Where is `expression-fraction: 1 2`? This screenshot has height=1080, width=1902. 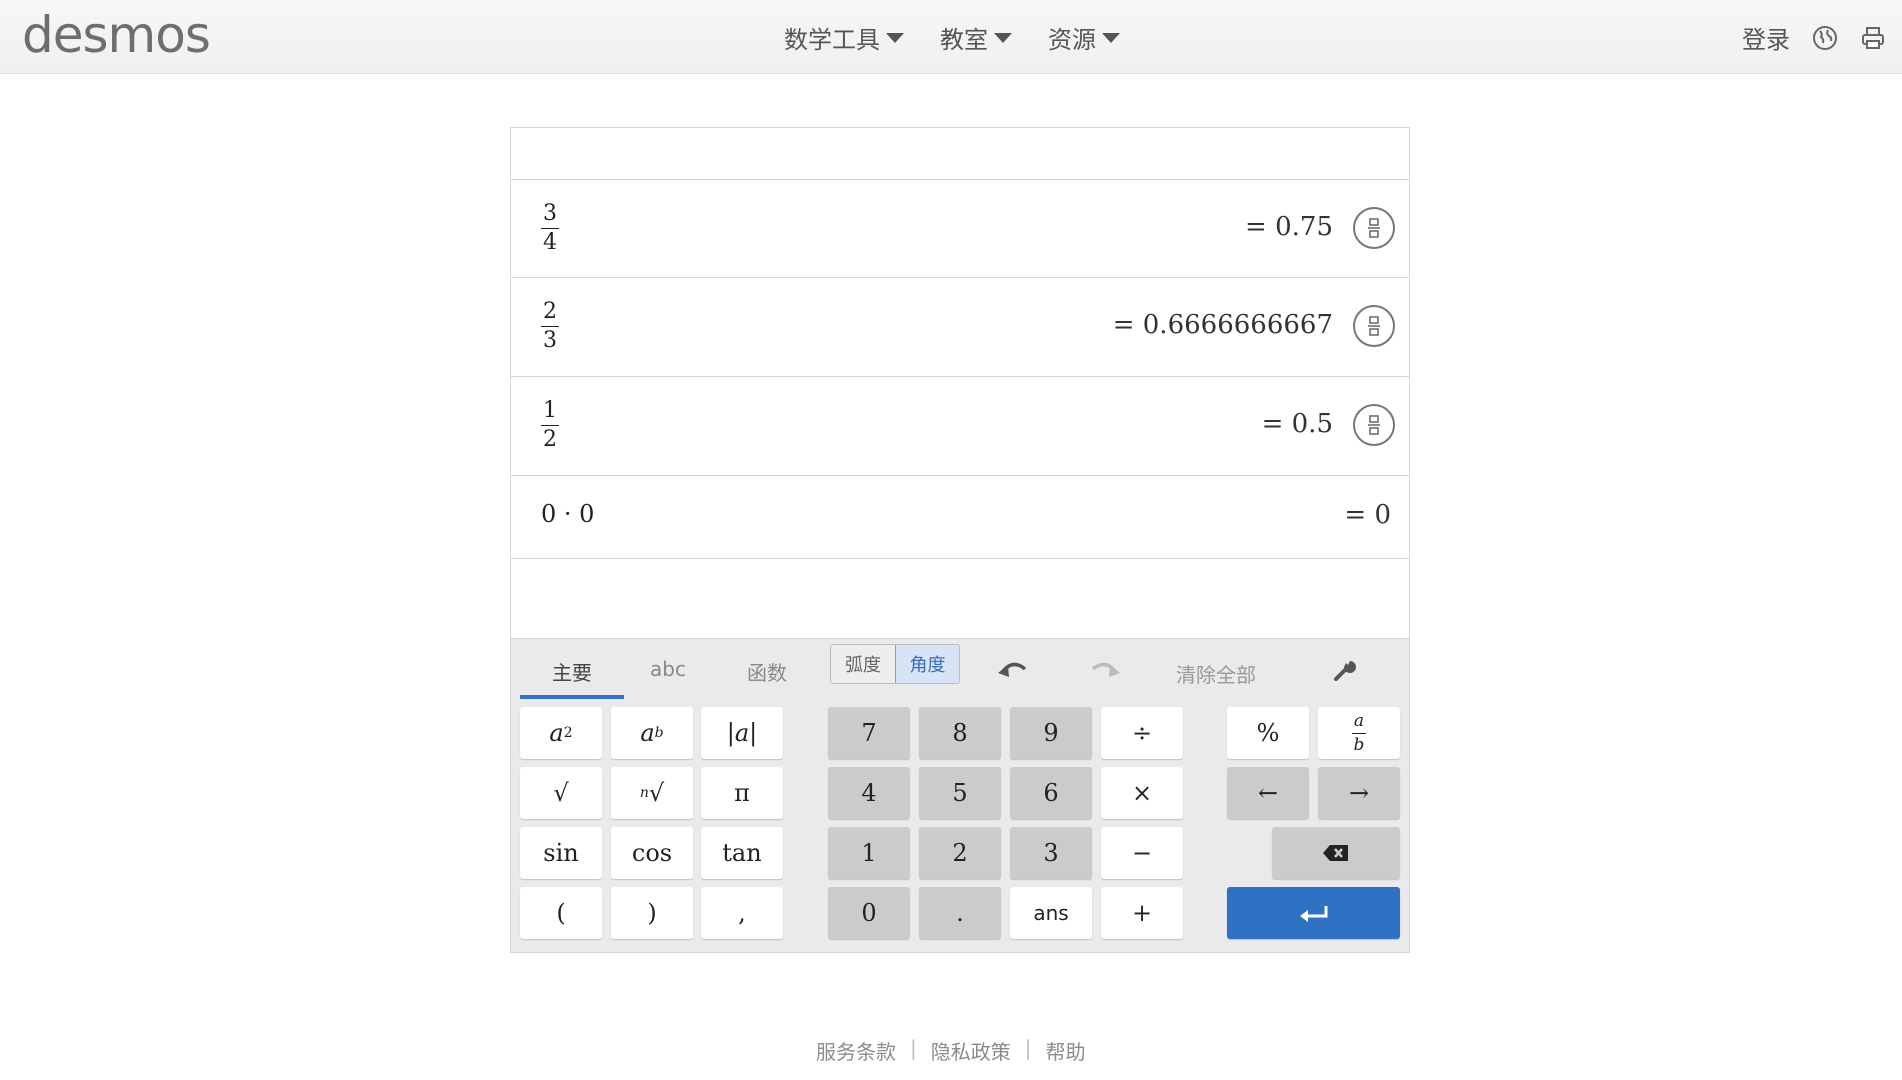 expression-fraction: 1 2 is located at coordinates (550, 423).